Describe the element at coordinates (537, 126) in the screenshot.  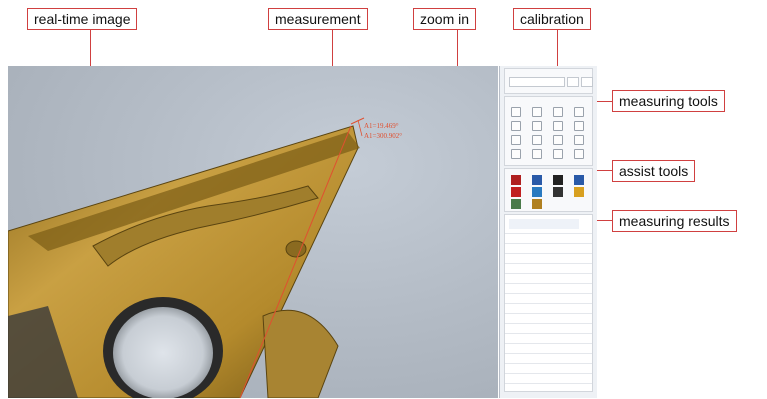
I see `angle-icon` at that location.